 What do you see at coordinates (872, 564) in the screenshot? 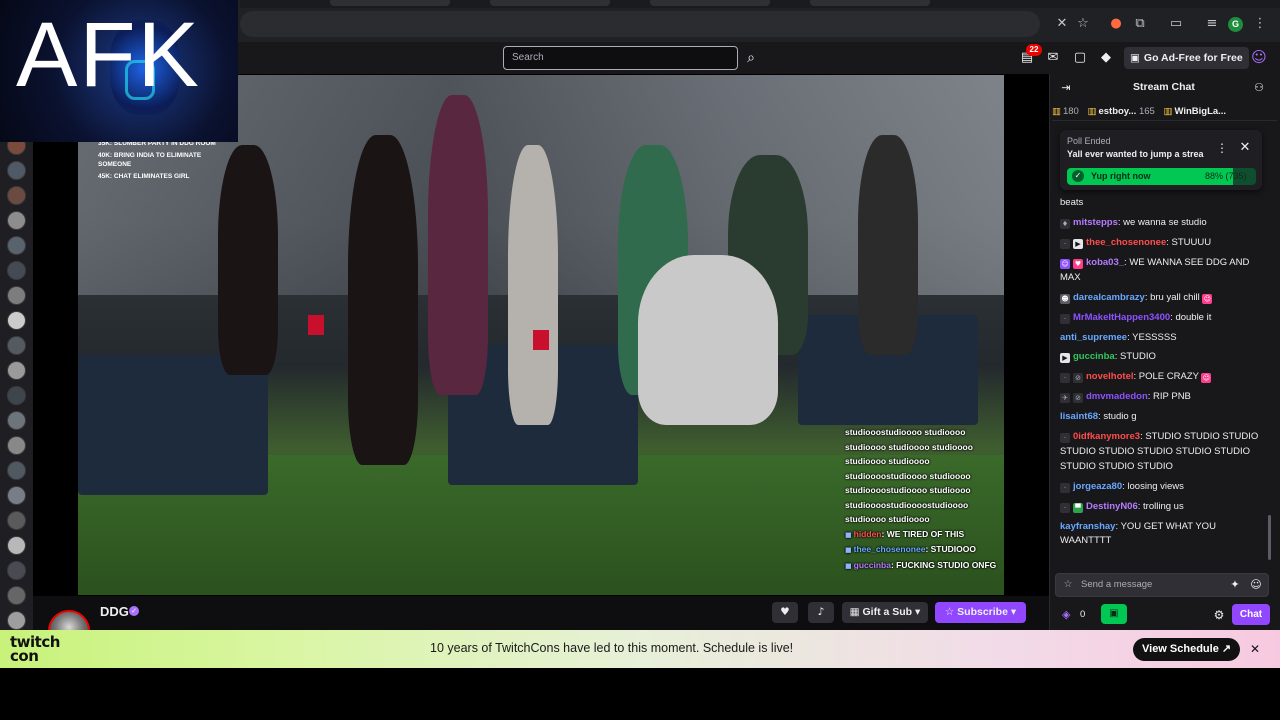
I see `onscreen-chat-username: guccinba` at bounding box center [872, 564].